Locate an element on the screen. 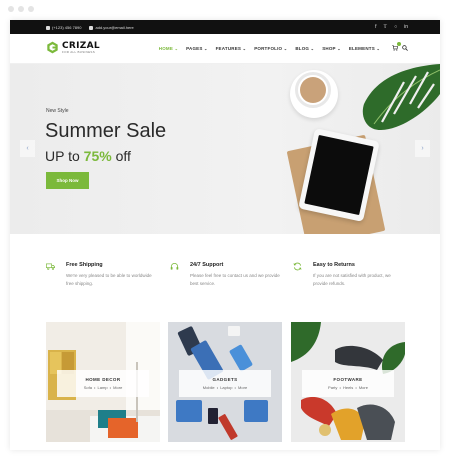 This screenshot has width=450, height=456. feature-title: Free Shipping is located at coordinates (84, 265).